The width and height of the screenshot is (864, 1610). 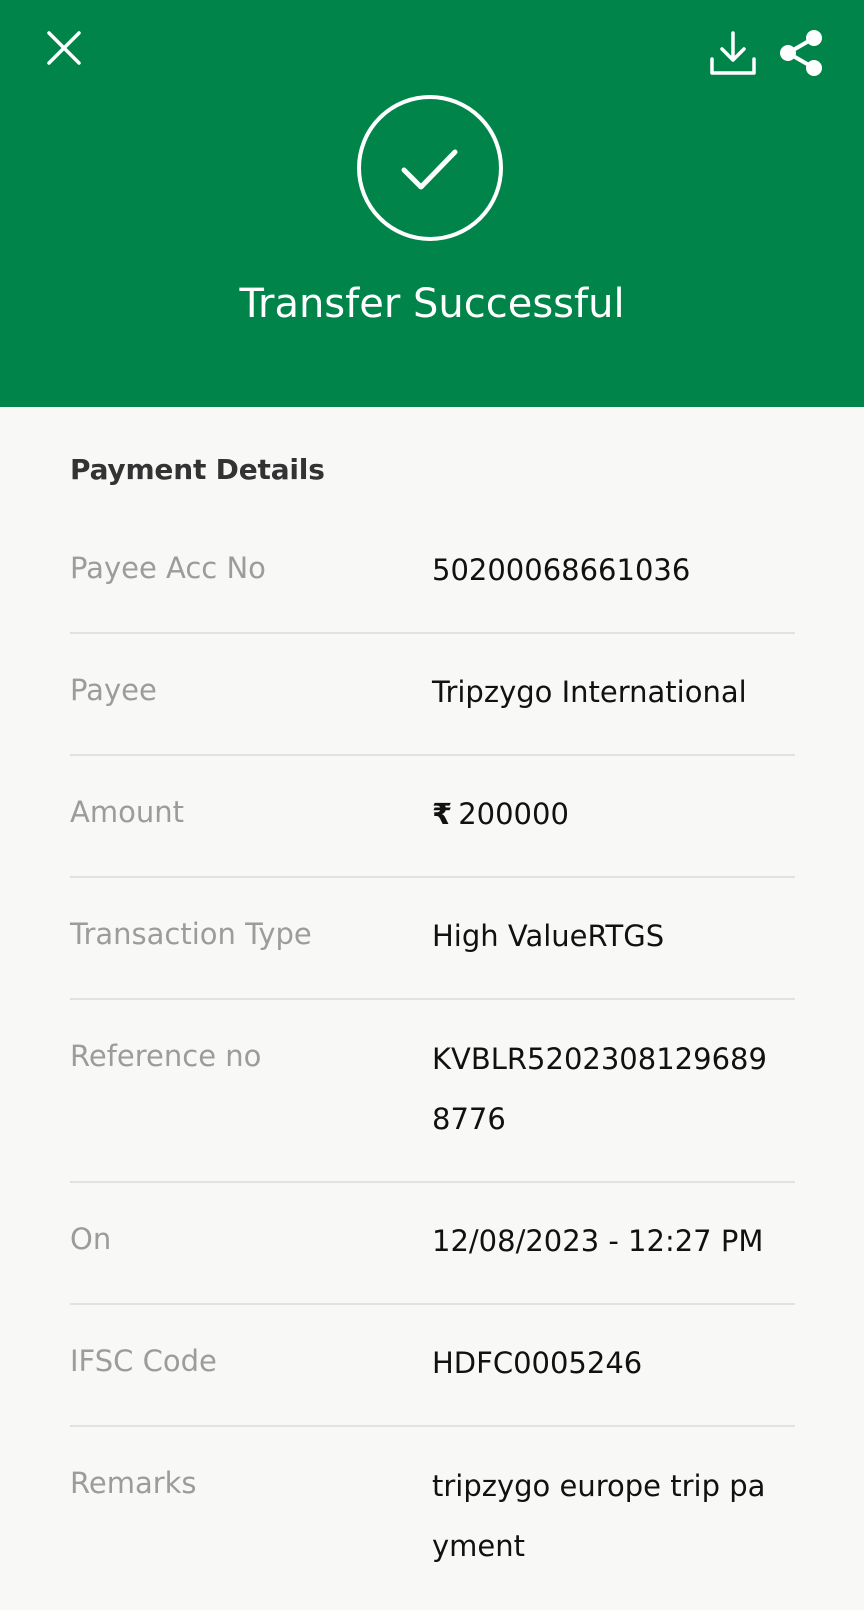 What do you see at coordinates (537, 1363) in the screenshot?
I see `detail-value: HDFC0005246` at bounding box center [537, 1363].